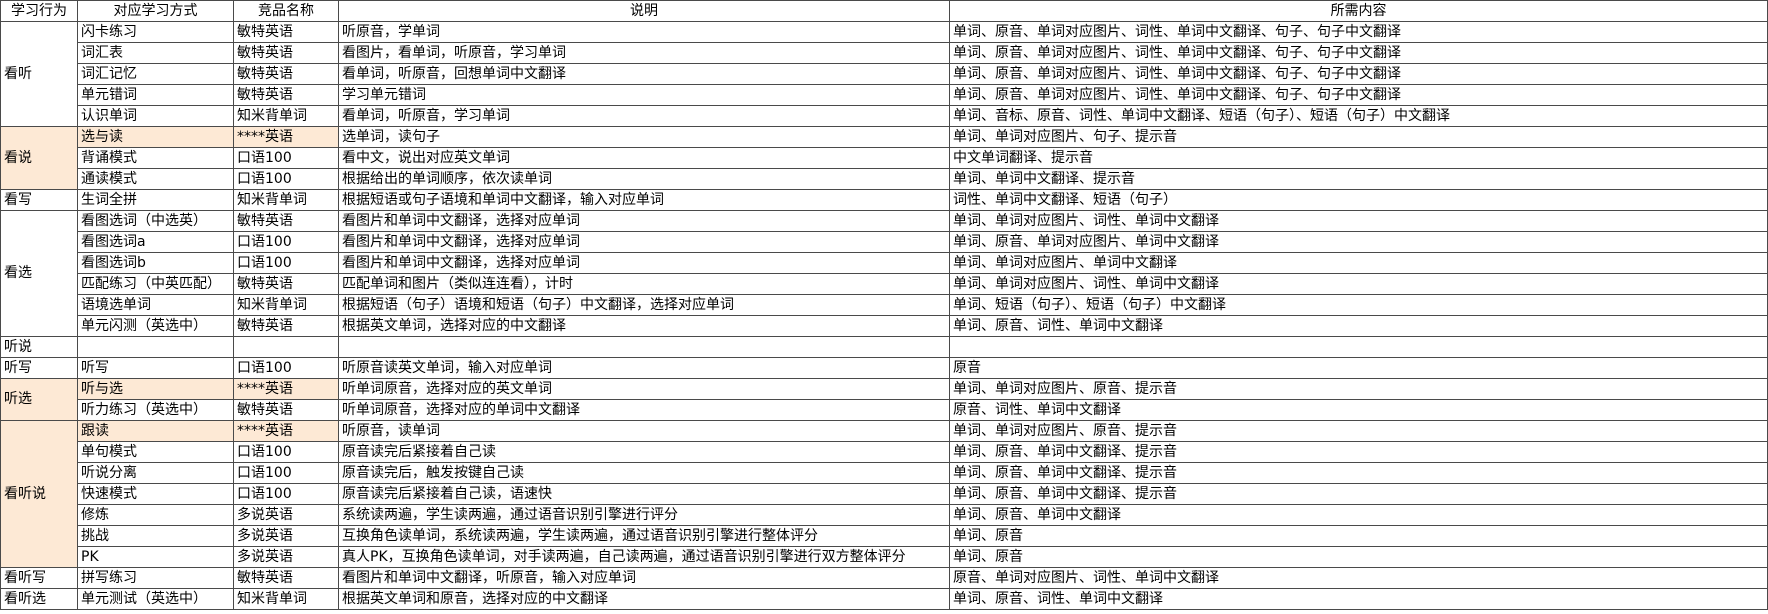  Describe the element at coordinates (155, 347) in the screenshot. I see `cell-method` at that location.